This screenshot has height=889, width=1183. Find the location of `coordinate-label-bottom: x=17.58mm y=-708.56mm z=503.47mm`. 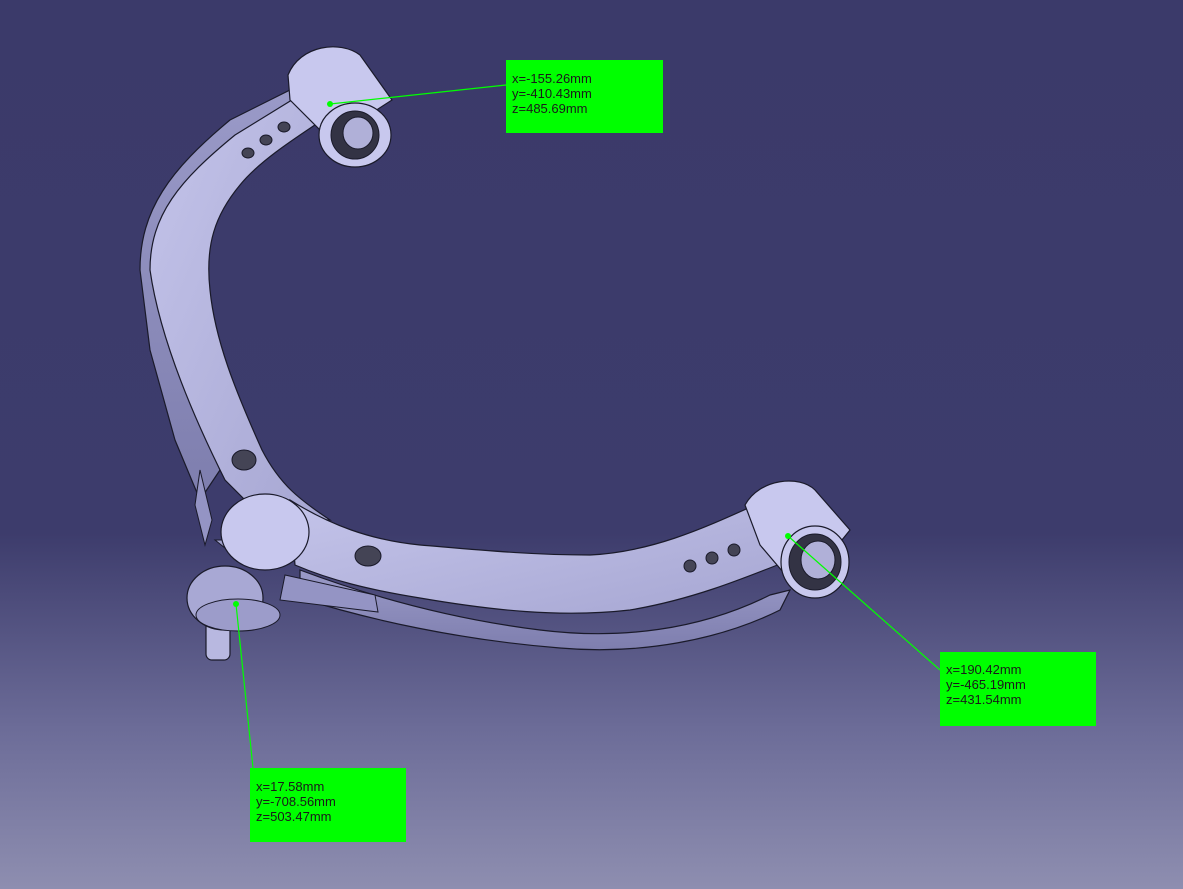

coordinate-label-bottom: x=17.58mm y=-708.56mm z=503.47mm is located at coordinates (328, 805).